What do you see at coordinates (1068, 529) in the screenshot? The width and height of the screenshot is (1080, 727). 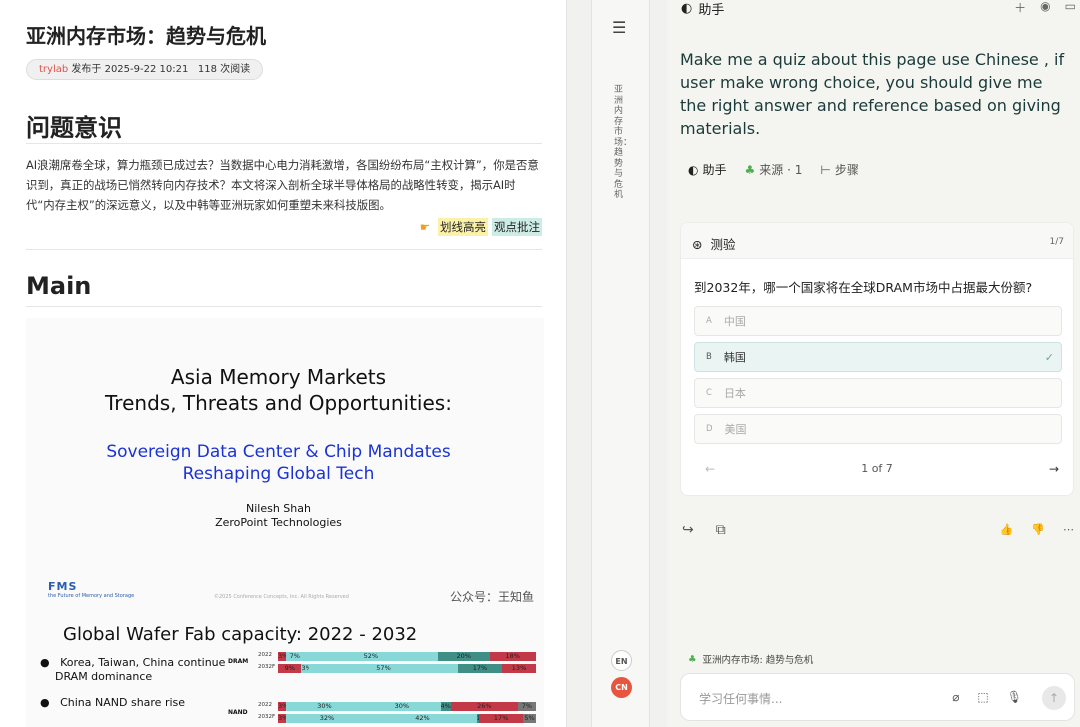 I see `more-icon: ⋯` at bounding box center [1068, 529].